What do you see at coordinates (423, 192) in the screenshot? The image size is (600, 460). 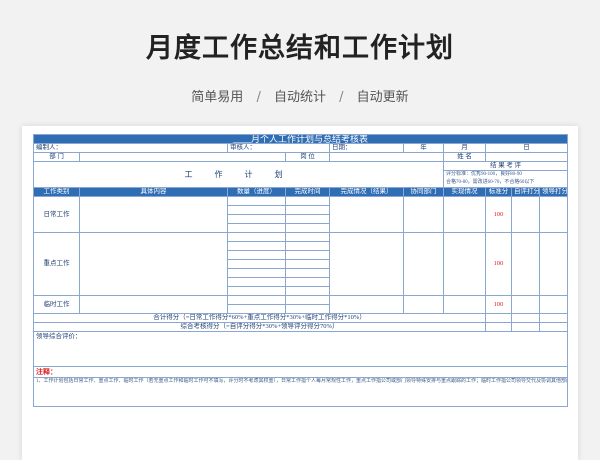 I see `header-dept: 协同部门` at bounding box center [423, 192].